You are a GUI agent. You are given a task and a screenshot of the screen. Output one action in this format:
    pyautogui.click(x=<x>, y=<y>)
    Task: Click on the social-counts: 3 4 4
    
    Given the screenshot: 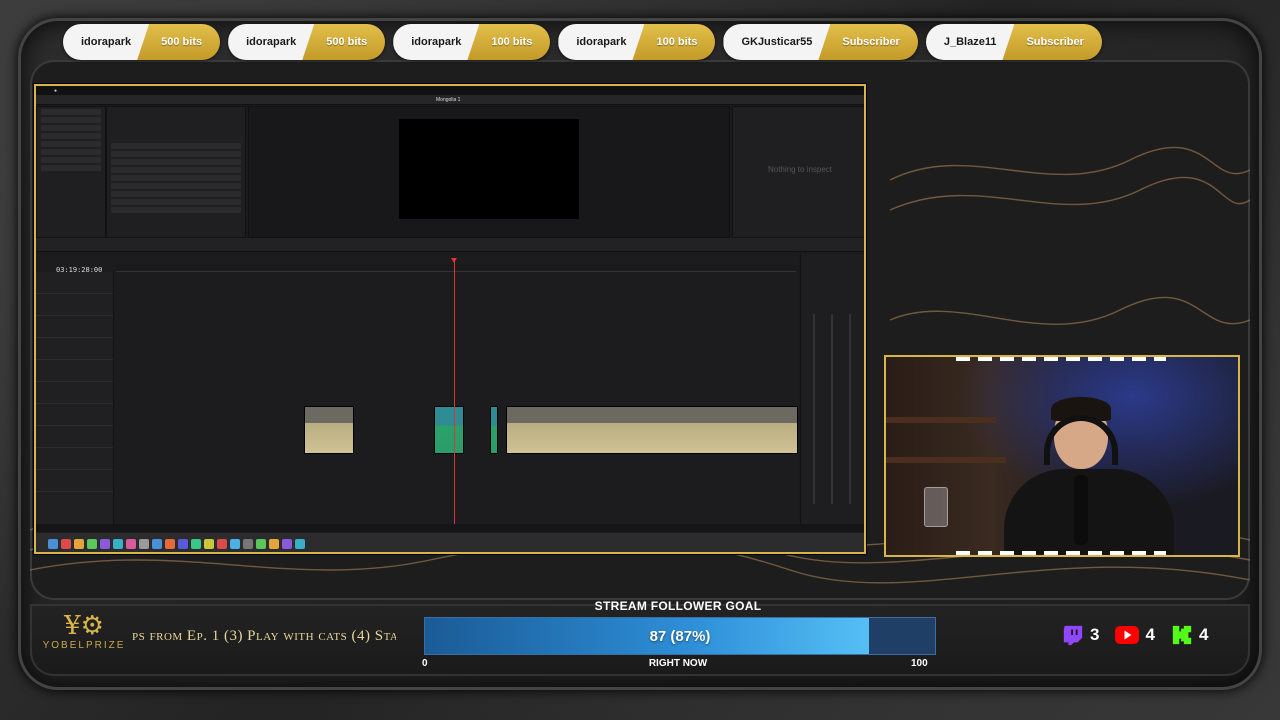 What is the action you would take?
    pyautogui.click(x=1135, y=635)
    